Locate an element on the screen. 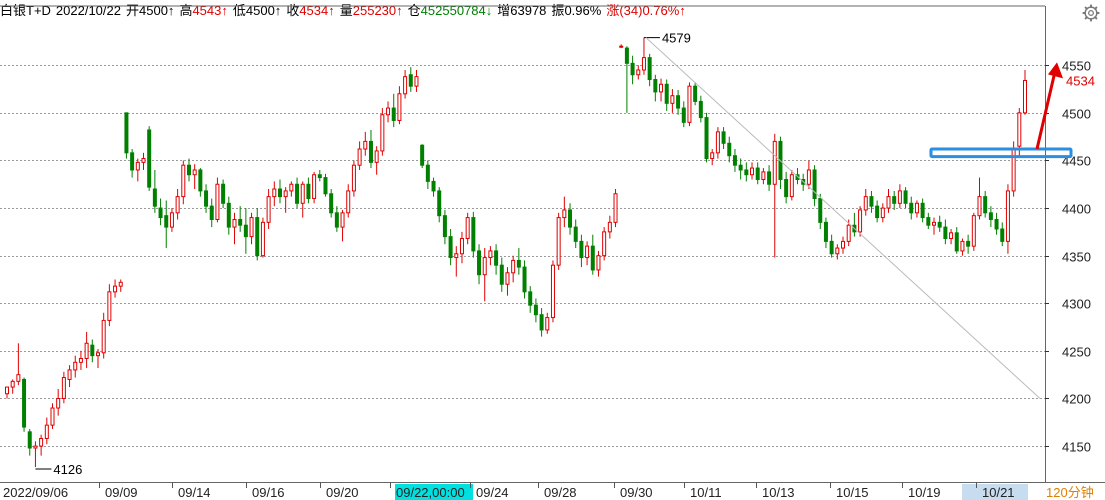 This screenshot has width=1105, height=500. x-tick-label: 09/22,00:00 is located at coordinates (430, 492).